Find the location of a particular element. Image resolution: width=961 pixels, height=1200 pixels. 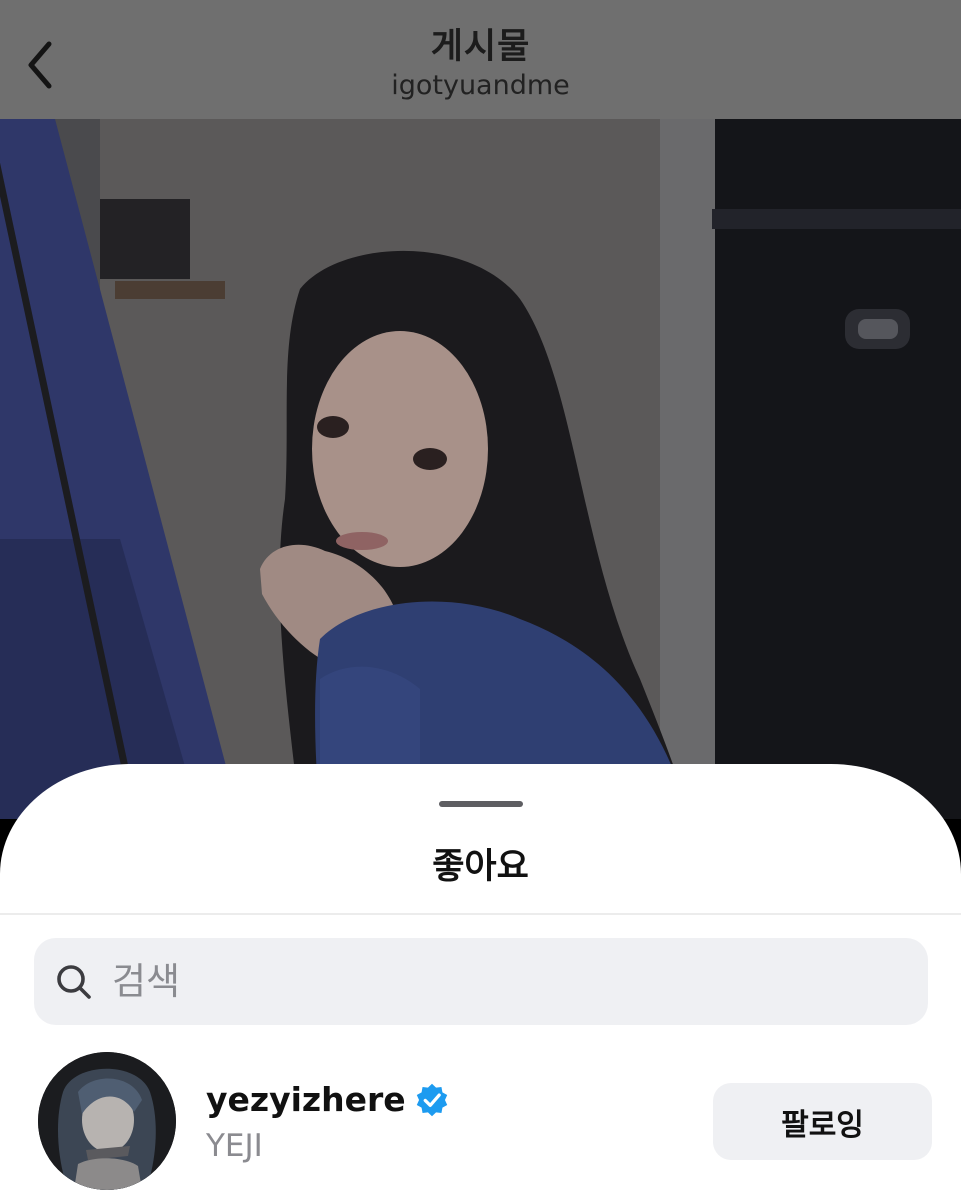

following-button: 팔로잉 is located at coordinates (822, 1121).